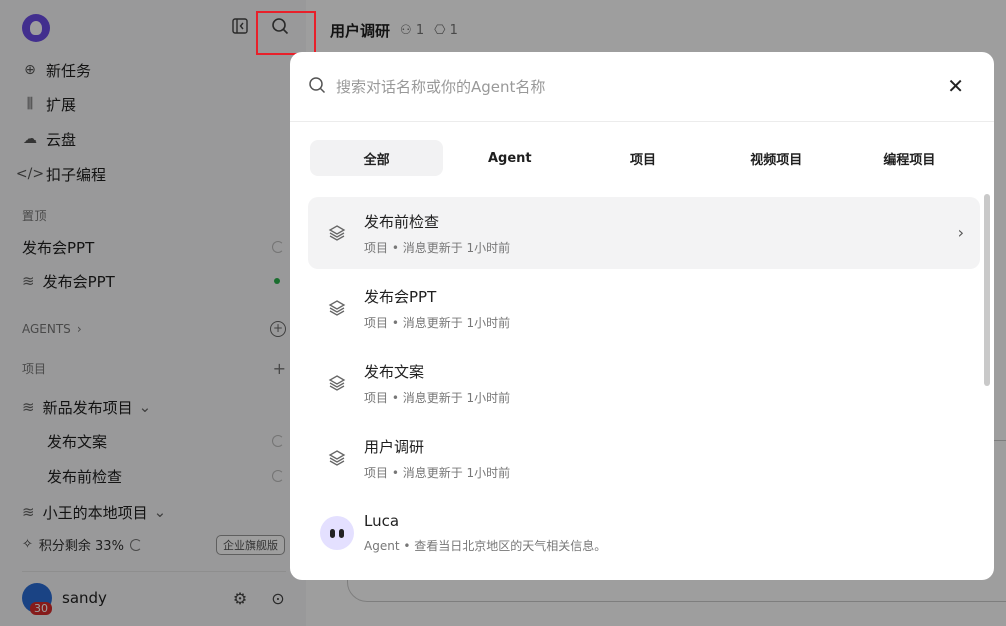 The image size is (1006, 626). What do you see at coordinates (644, 533) in the screenshot?
I see `list-item: Luca Agent • 查看当日北京地区的天气相关信息。` at bounding box center [644, 533].